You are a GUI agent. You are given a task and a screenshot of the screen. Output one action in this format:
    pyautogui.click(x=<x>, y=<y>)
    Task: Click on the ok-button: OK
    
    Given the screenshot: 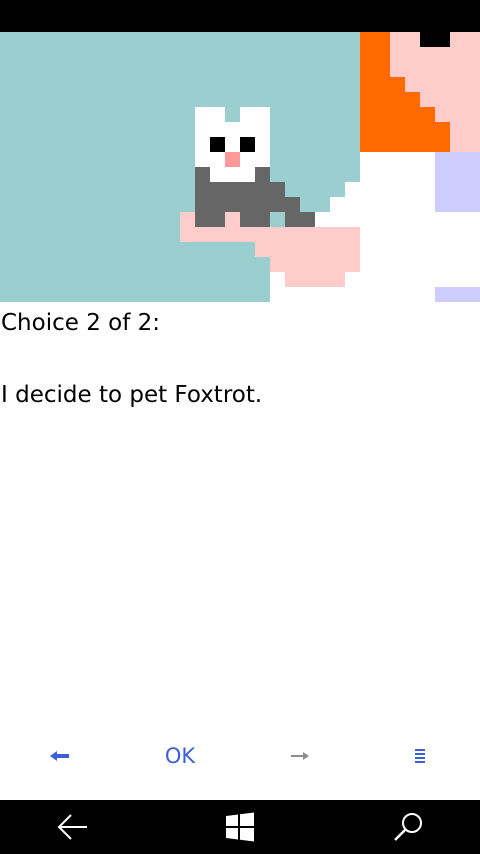 What is the action you would take?
    pyautogui.click(x=180, y=756)
    